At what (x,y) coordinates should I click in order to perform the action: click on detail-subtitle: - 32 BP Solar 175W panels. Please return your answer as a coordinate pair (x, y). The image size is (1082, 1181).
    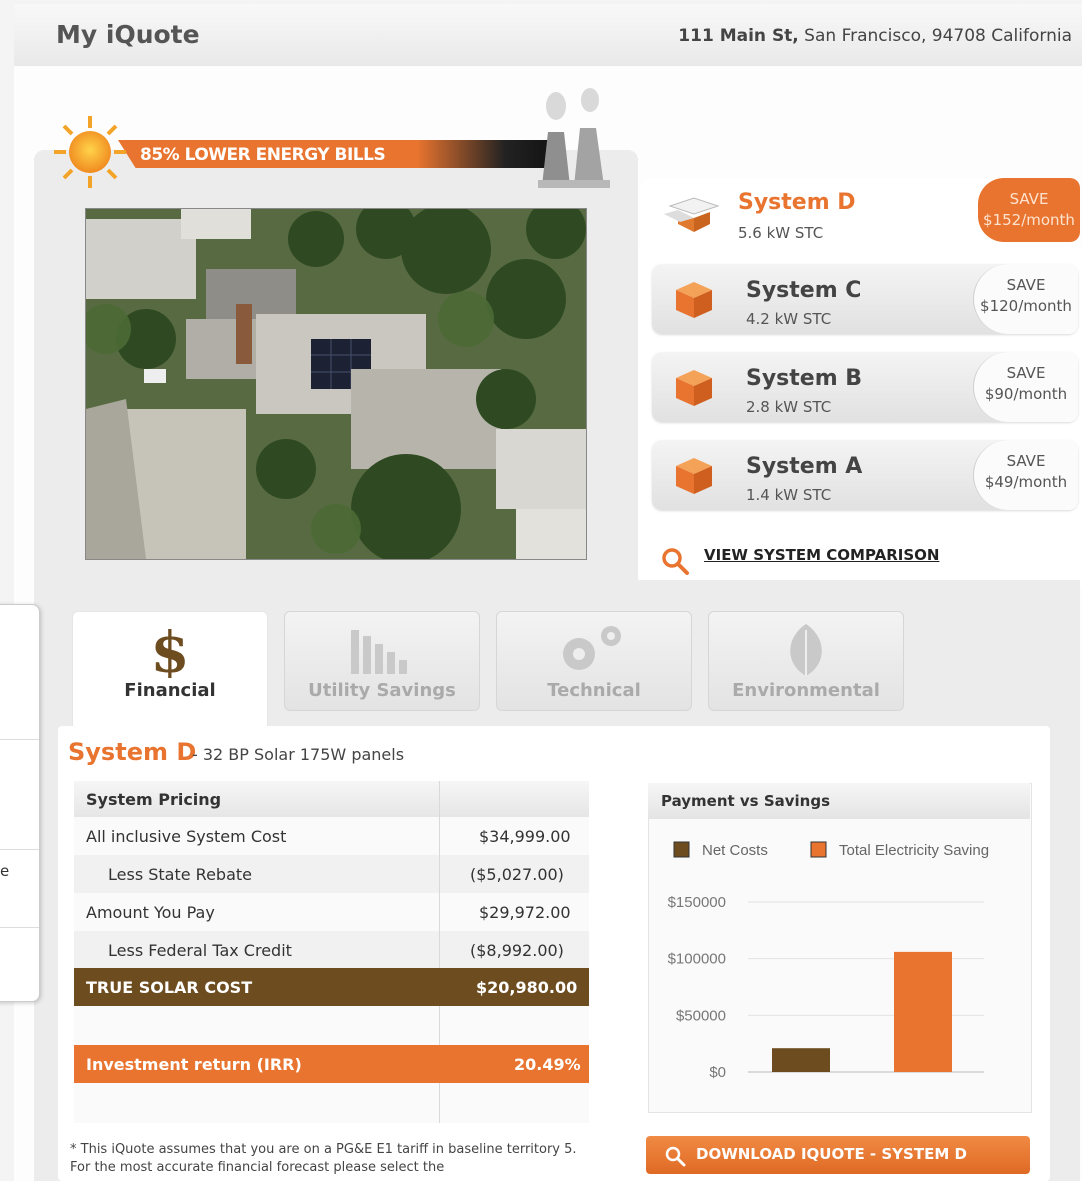
    Looking at the image, I should click on (298, 754).